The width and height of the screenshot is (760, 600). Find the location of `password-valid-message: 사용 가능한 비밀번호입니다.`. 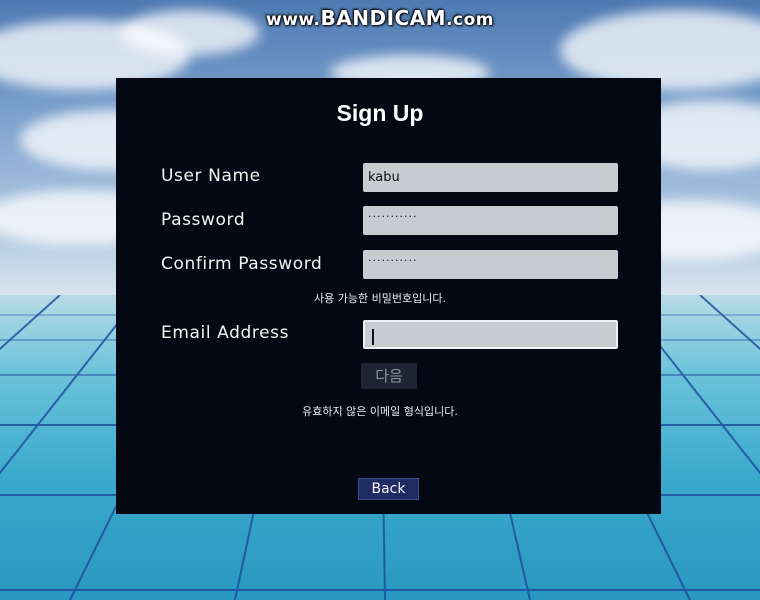

password-valid-message: 사용 가능한 비밀번호입니다. is located at coordinates (380, 298).